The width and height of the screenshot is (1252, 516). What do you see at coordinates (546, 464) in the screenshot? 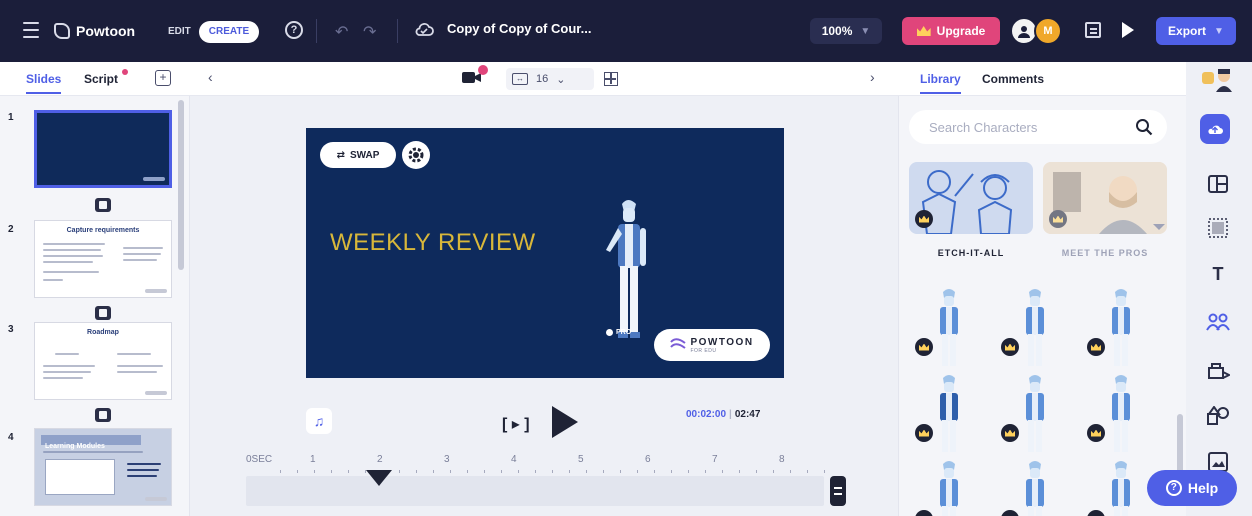
I see `timeline-ruler: 0SEC 1 2 3 4 5 6 7 8` at bounding box center [546, 464].